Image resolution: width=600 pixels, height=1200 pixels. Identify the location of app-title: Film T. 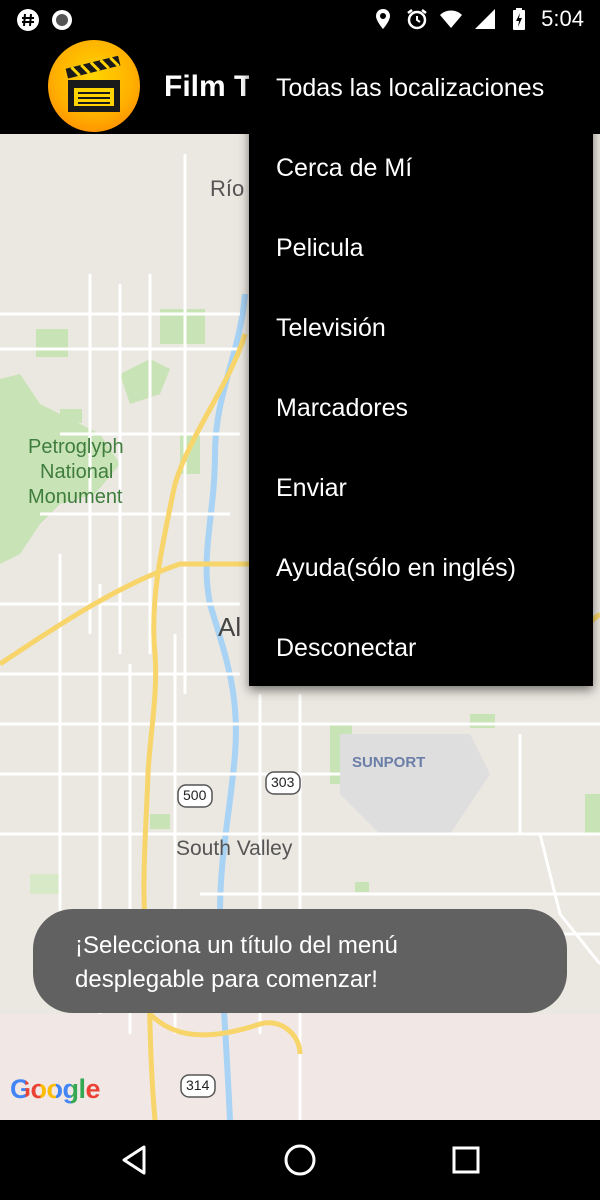
(208, 86).